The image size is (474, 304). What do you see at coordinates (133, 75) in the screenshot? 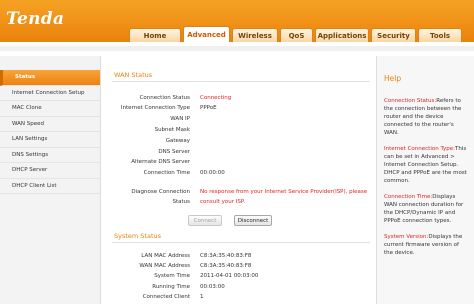
I see `wan-status-title: WAN Status` at bounding box center [133, 75].